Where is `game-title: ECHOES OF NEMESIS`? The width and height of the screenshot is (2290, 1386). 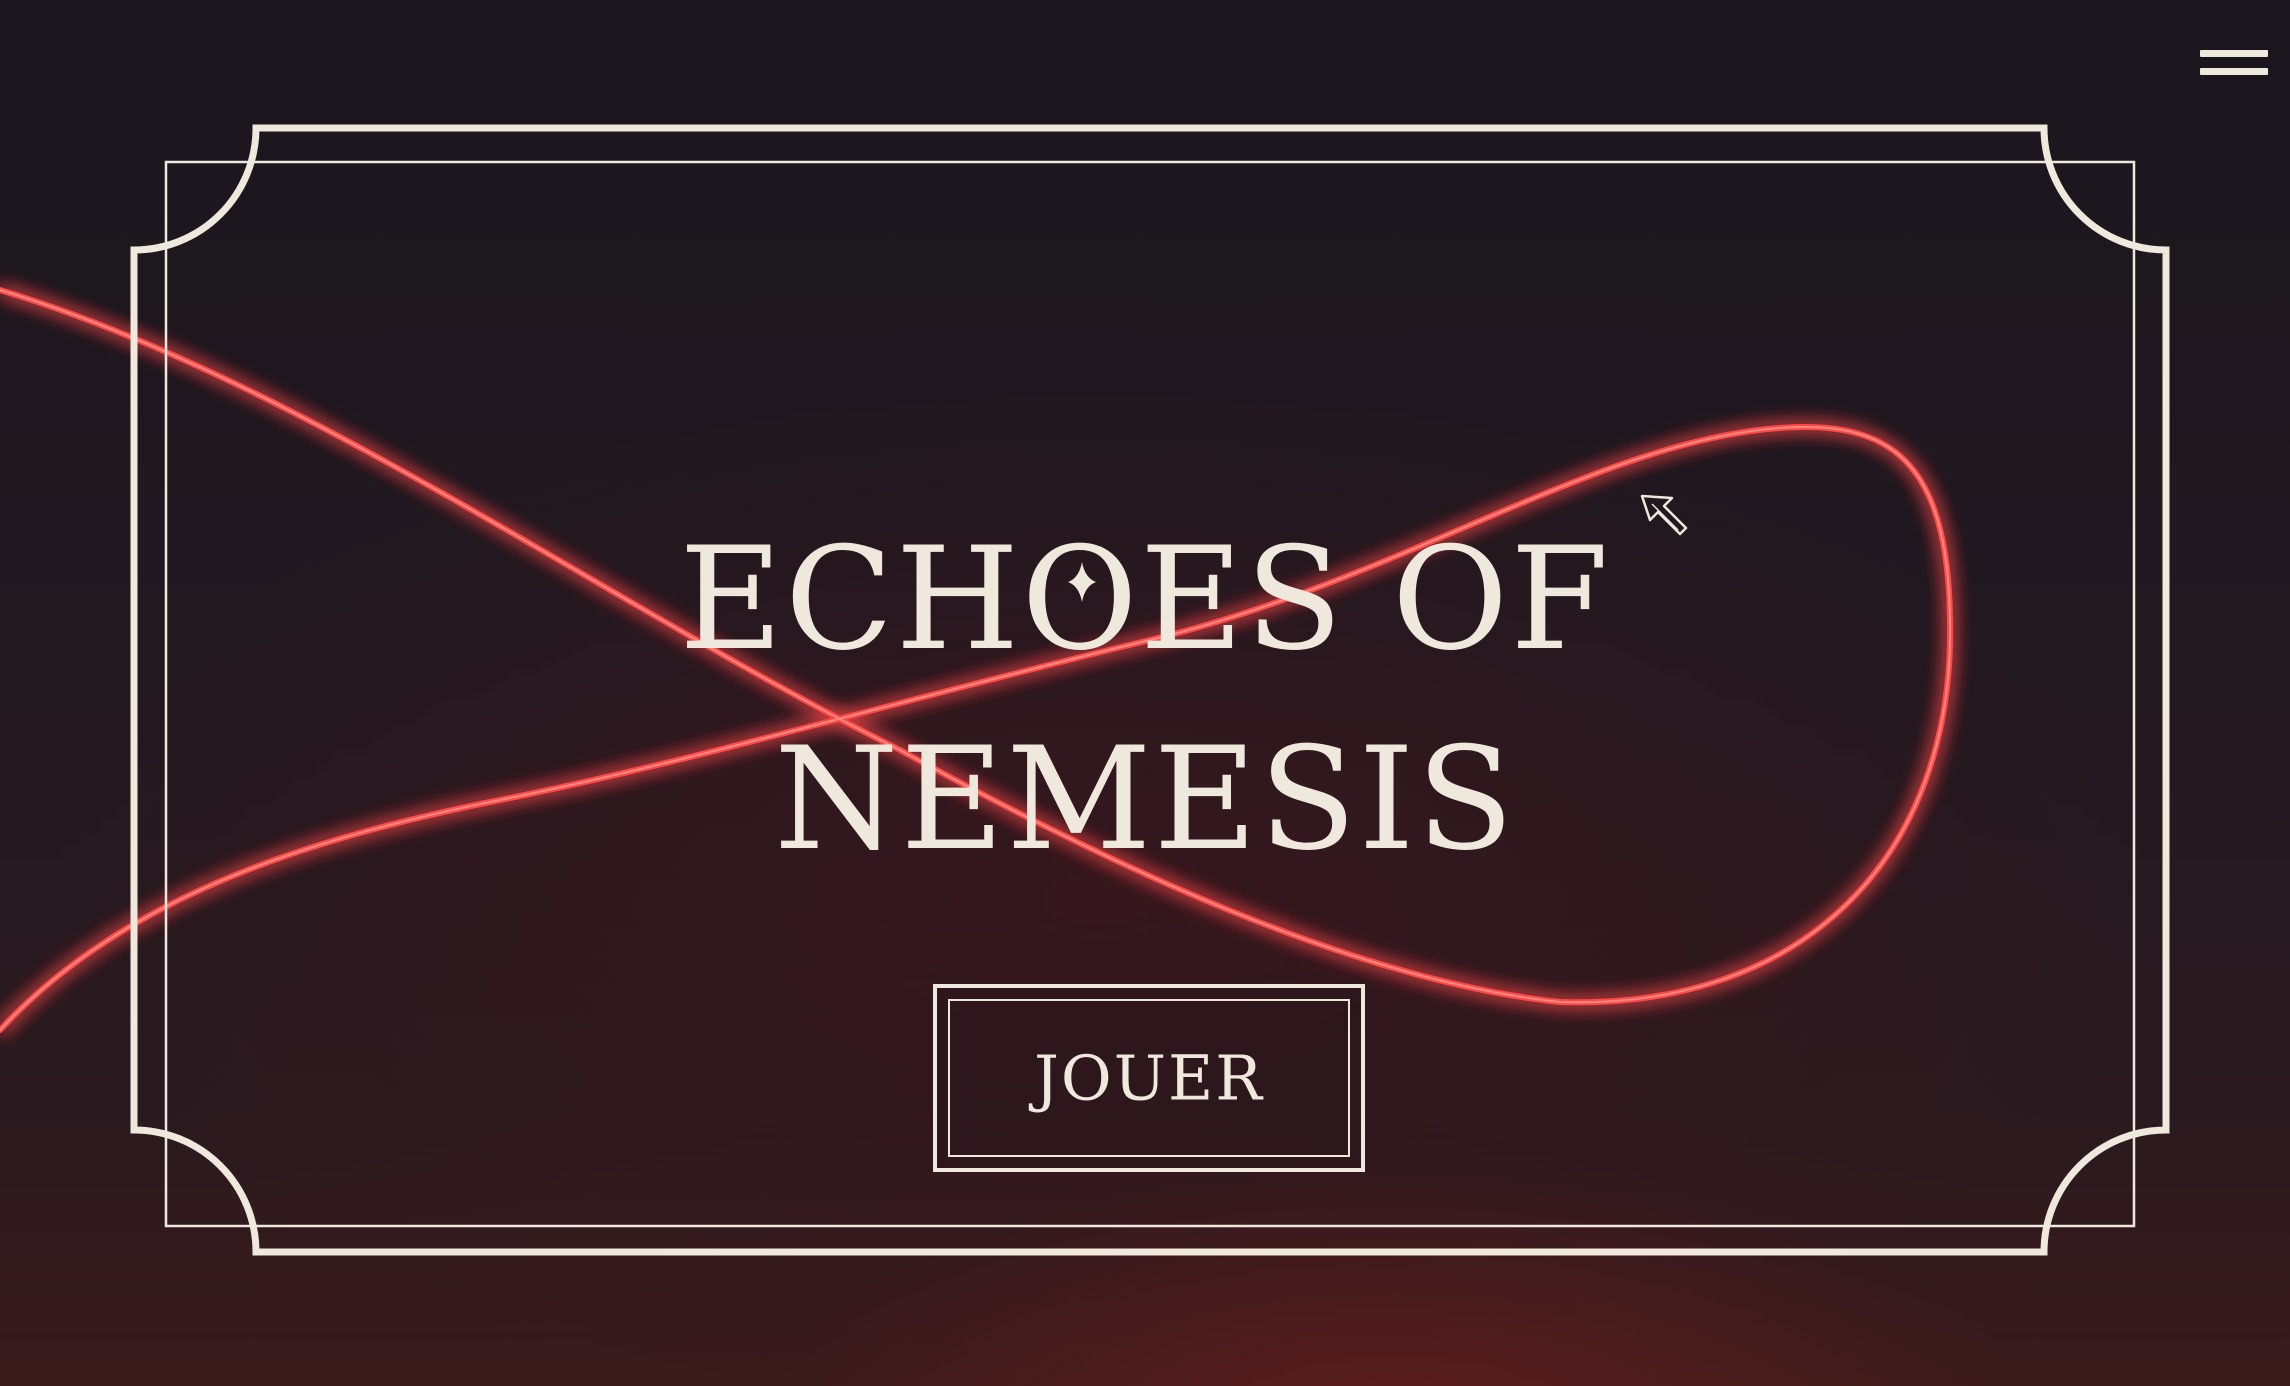 game-title: ECHOES OF NEMESIS is located at coordinates (1145, 691).